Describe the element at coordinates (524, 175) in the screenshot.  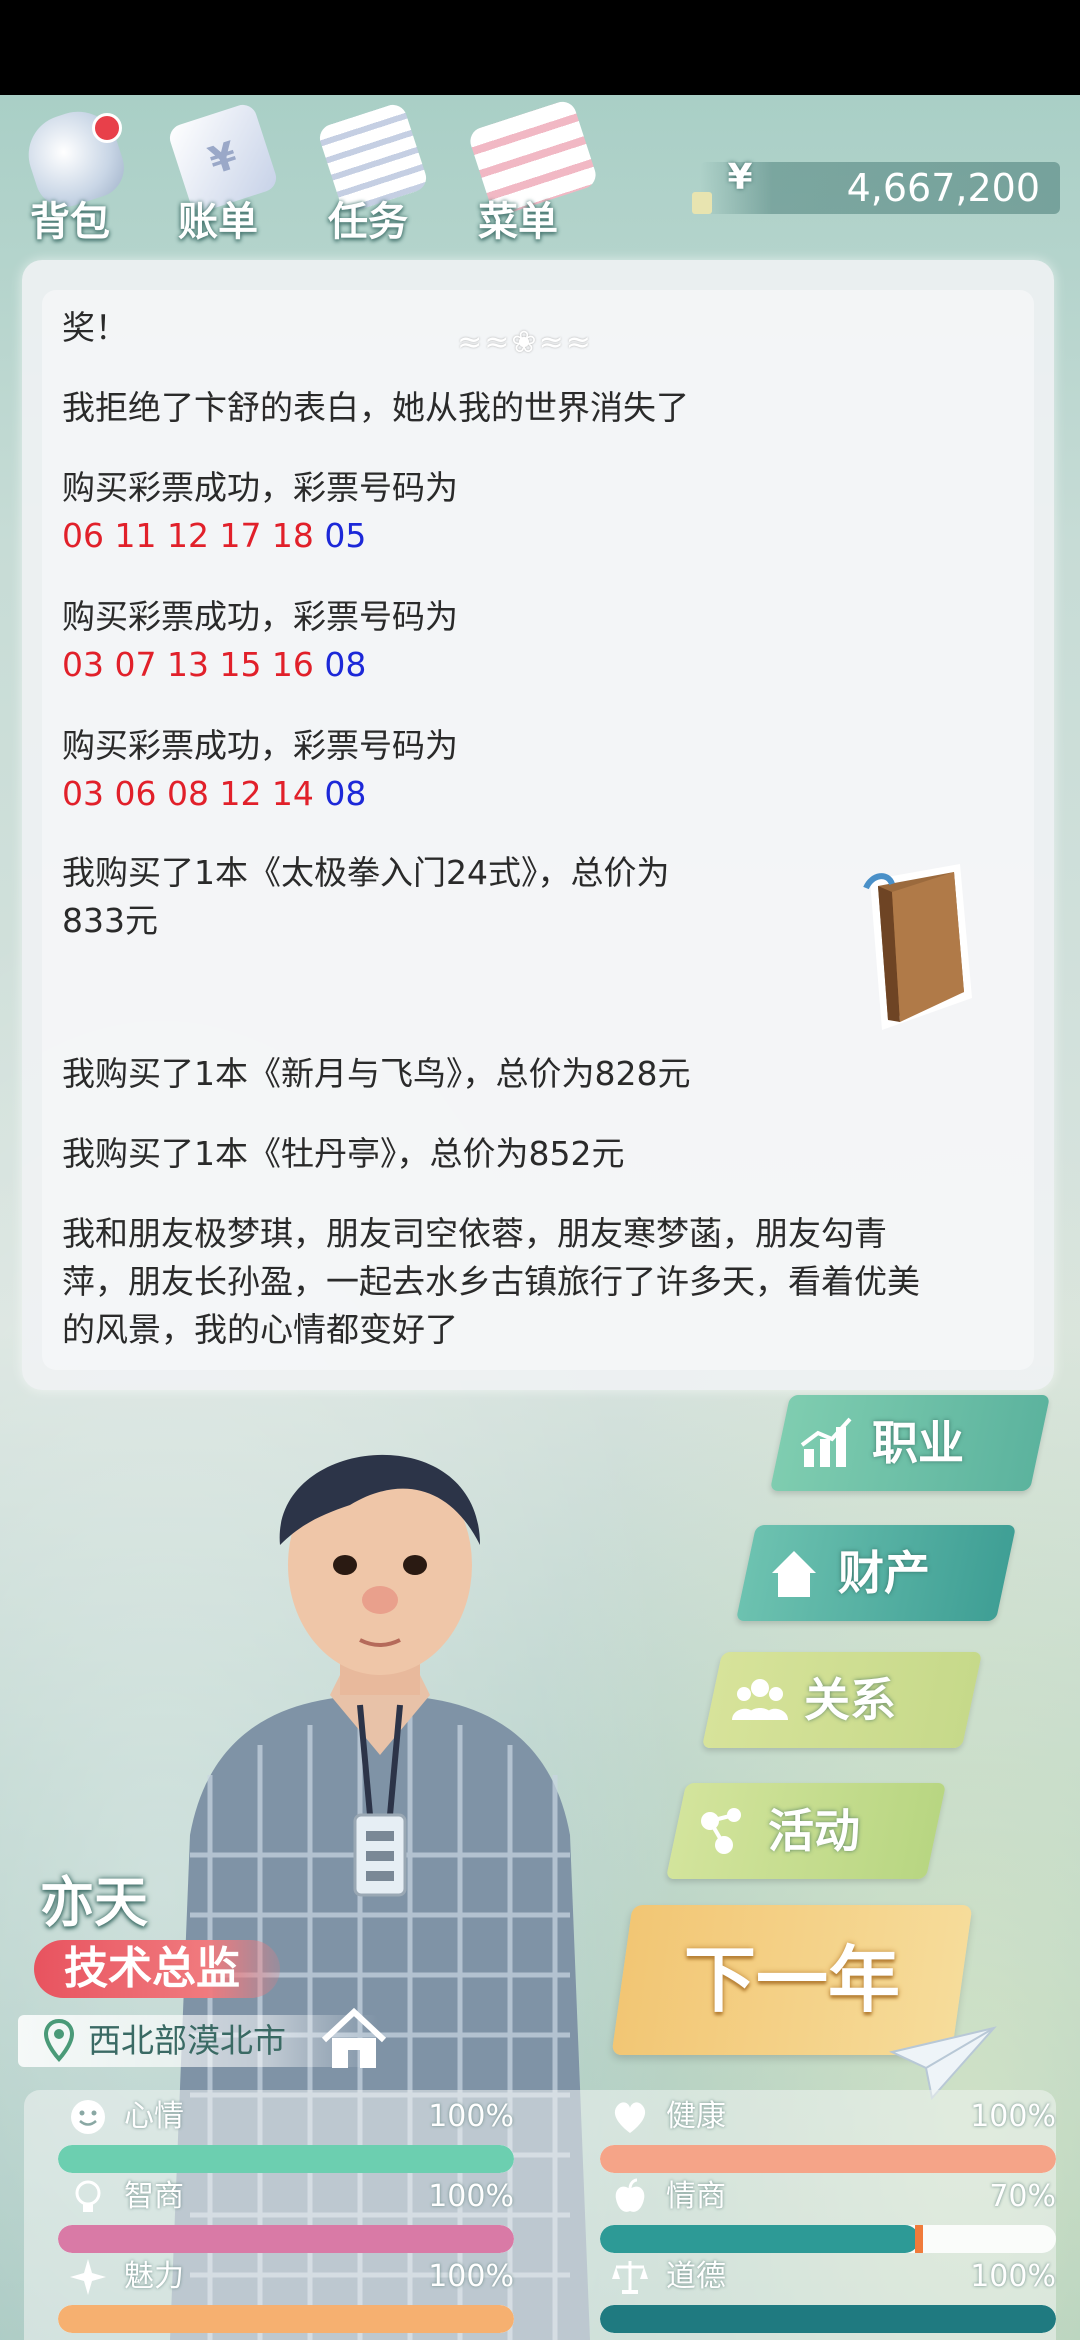
I see `menu-button: 菜单` at that location.